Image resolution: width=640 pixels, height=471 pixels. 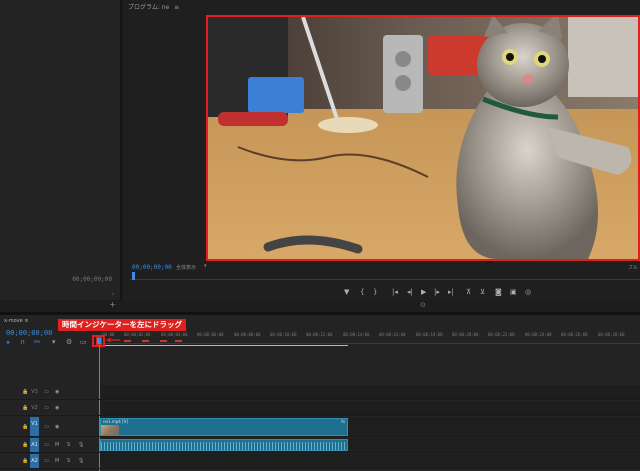 What do you see at coordinates (513, 292) in the screenshot?
I see `comparison-view-icon: ▣` at bounding box center [513, 292].